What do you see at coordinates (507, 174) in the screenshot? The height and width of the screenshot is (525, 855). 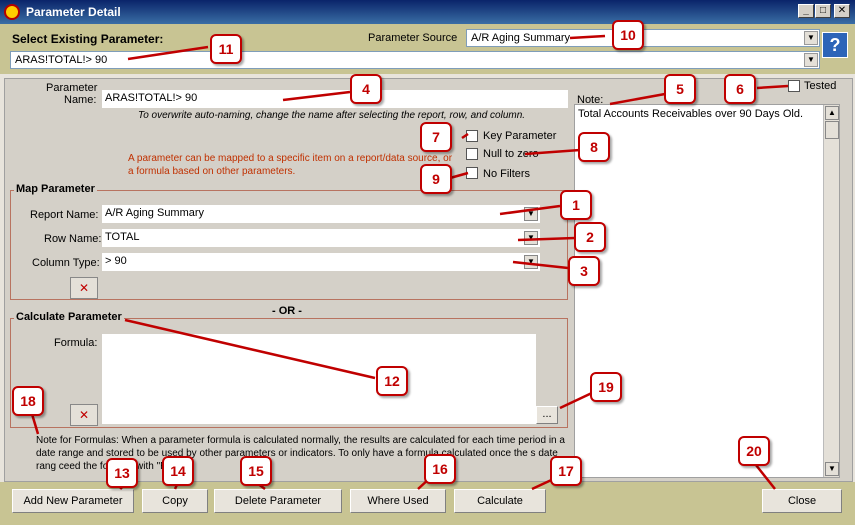 I see `no-filters-label: No Filters` at bounding box center [507, 174].